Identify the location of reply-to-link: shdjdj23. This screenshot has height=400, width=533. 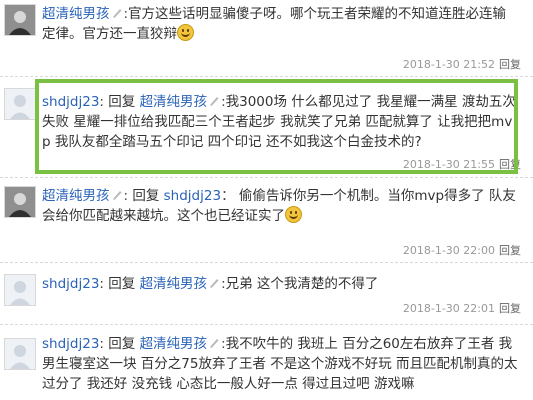
(192, 196).